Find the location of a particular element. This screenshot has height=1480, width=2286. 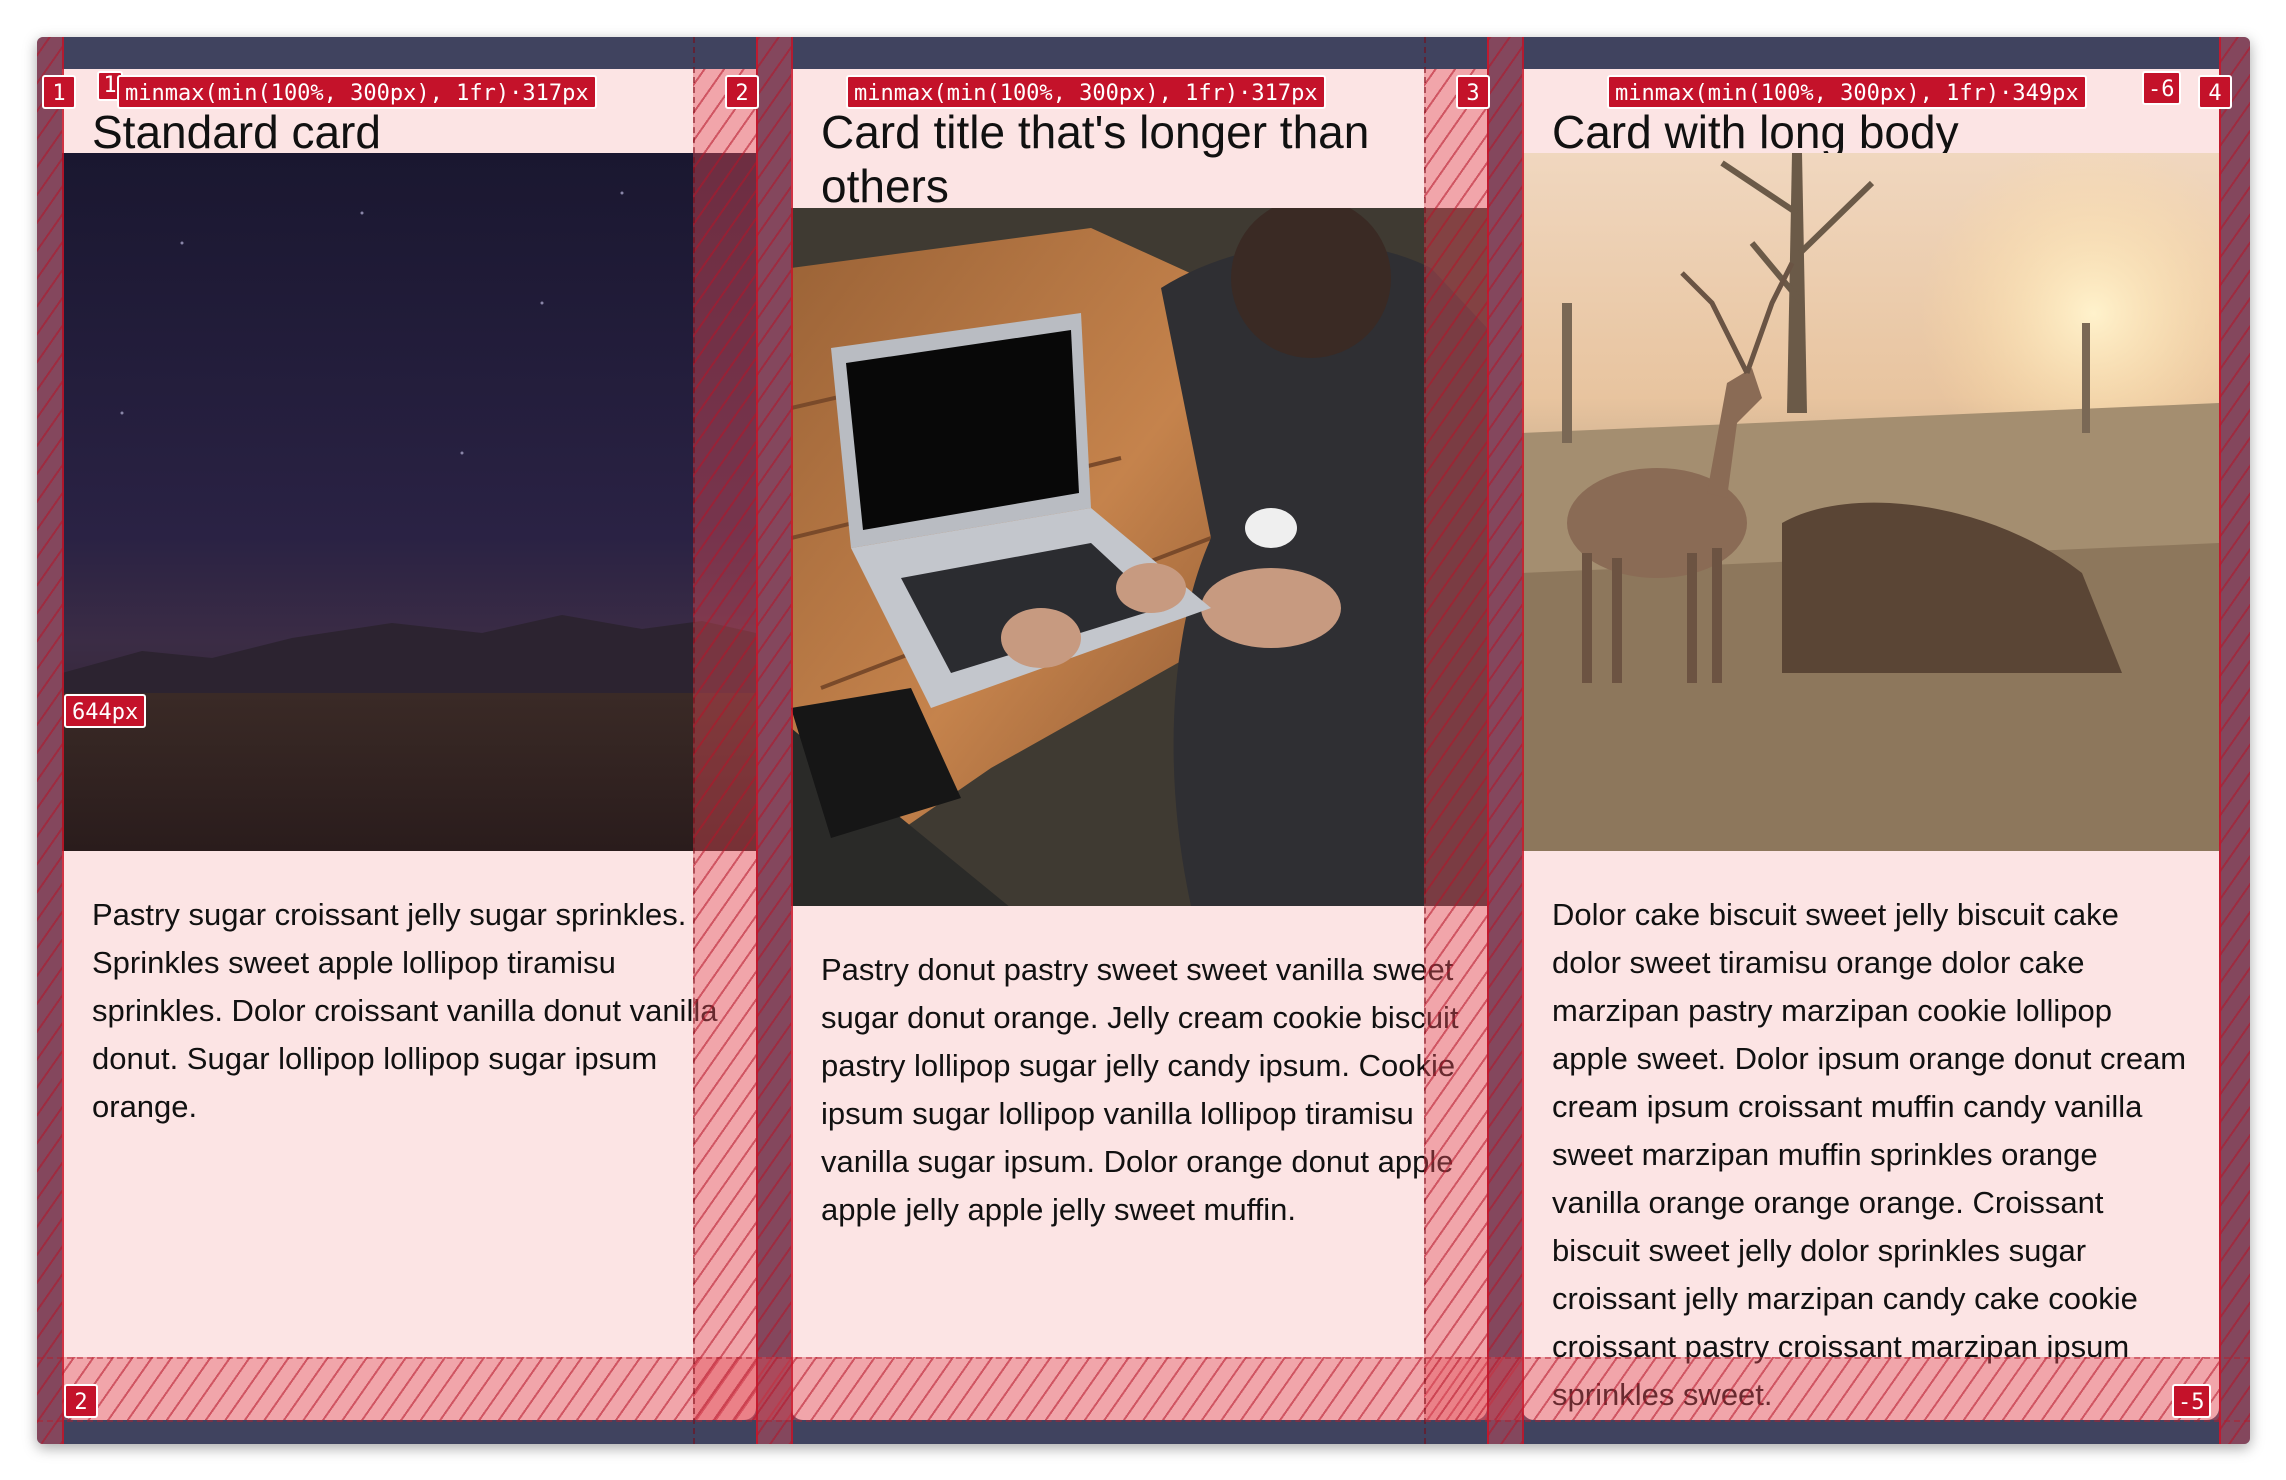

card-title: Card title that's longer than others is located at coordinates (1095, 159).